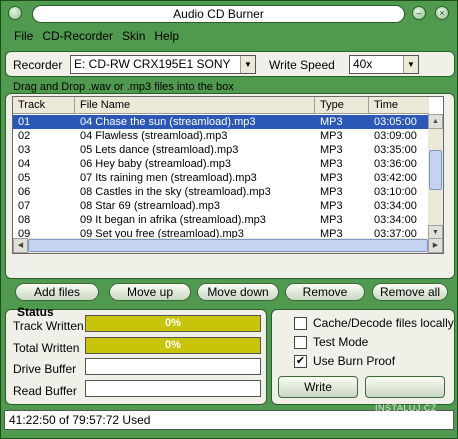 The width and height of the screenshot is (458, 439). What do you see at coordinates (35, 312) in the screenshot?
I see `status-title: Status` at bounding box center [35, 312].